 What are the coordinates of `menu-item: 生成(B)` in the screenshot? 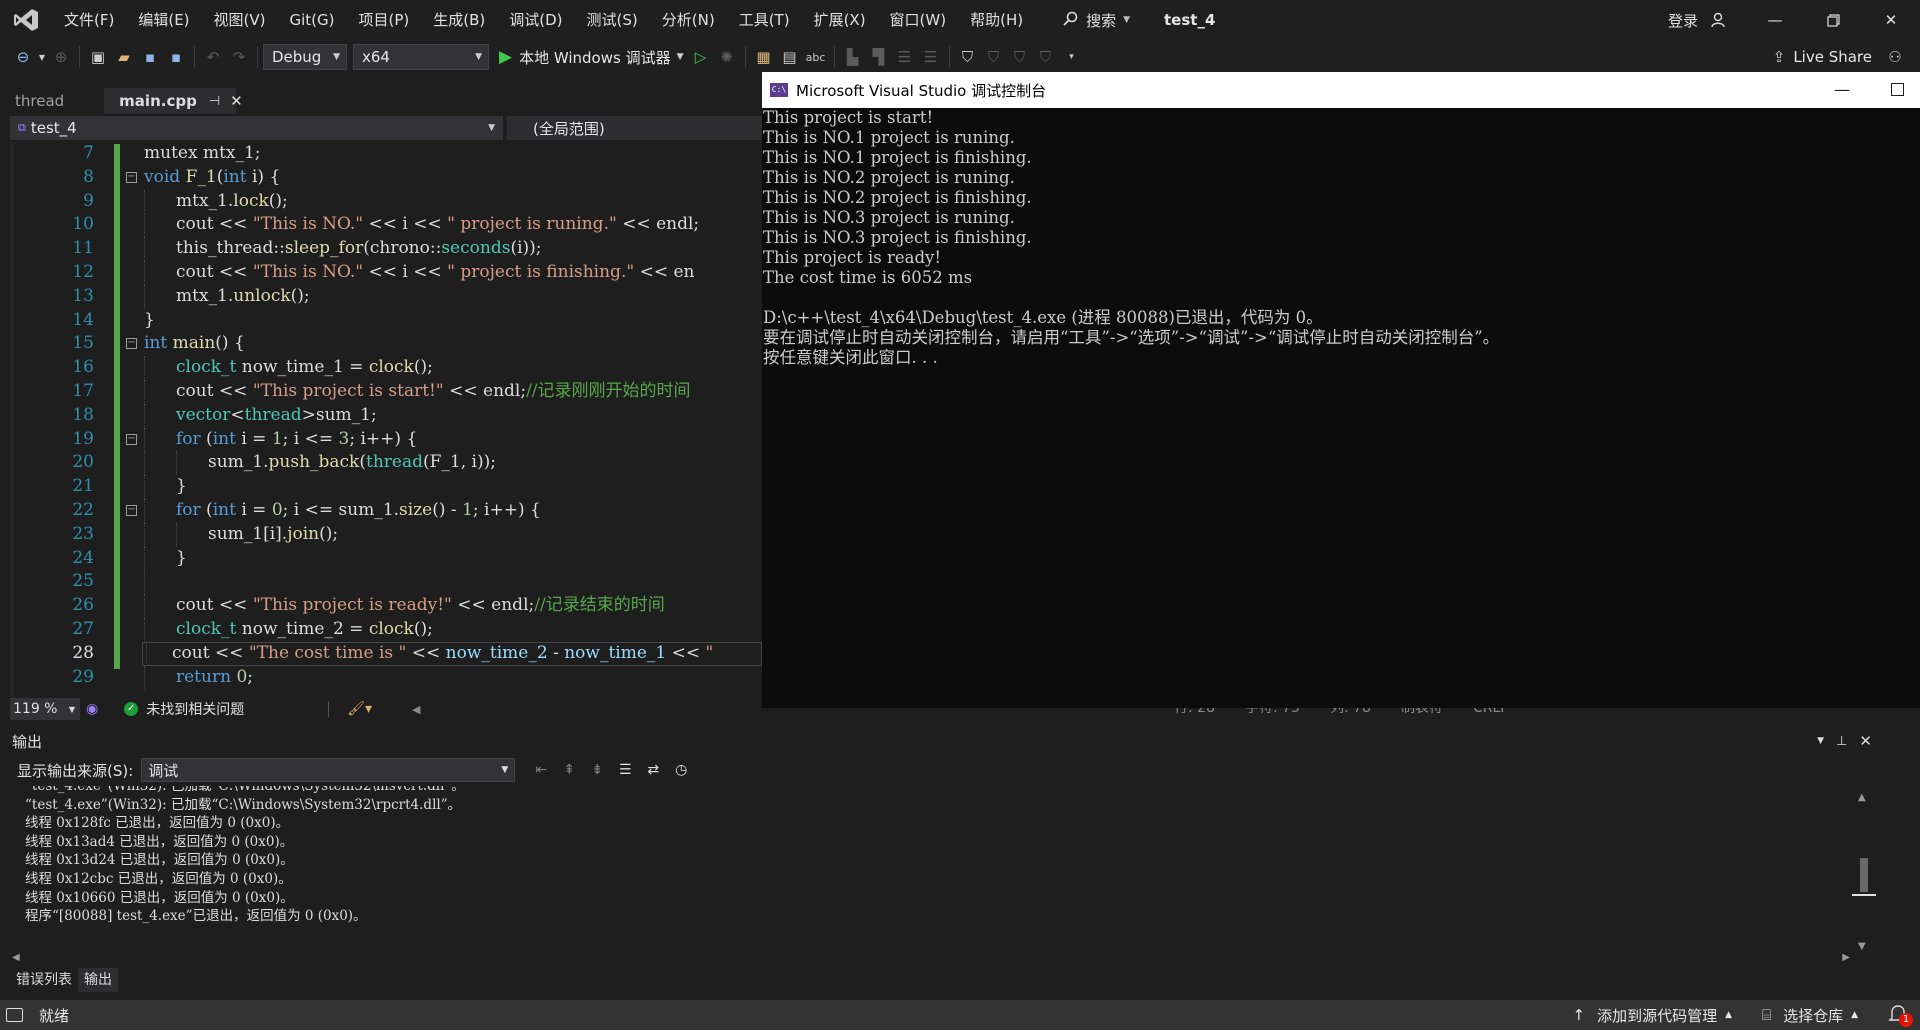 It's located at (459, 20).